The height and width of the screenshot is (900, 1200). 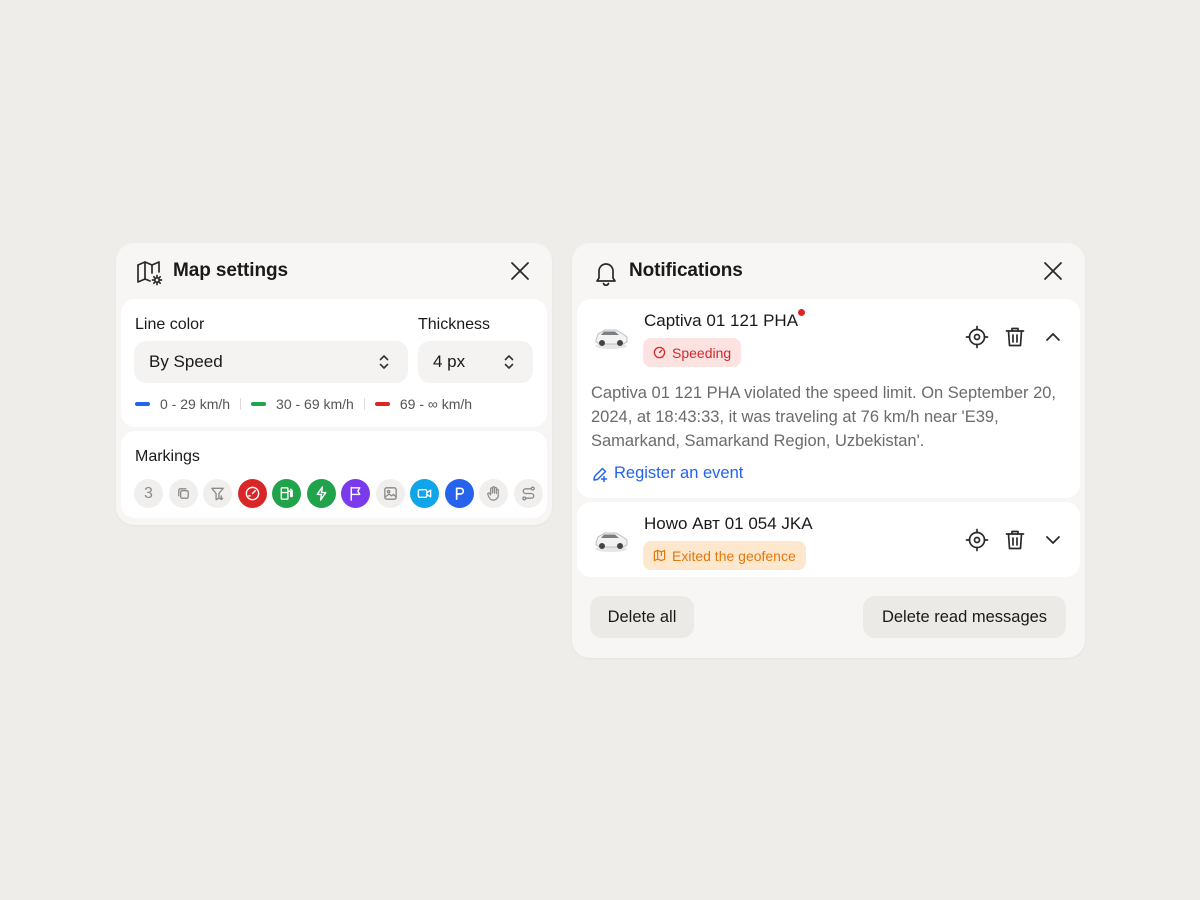 What do you see at coordinates (286, 493) in the screenshot?
I see `fuel-icon` at bounding box center [286, 493].